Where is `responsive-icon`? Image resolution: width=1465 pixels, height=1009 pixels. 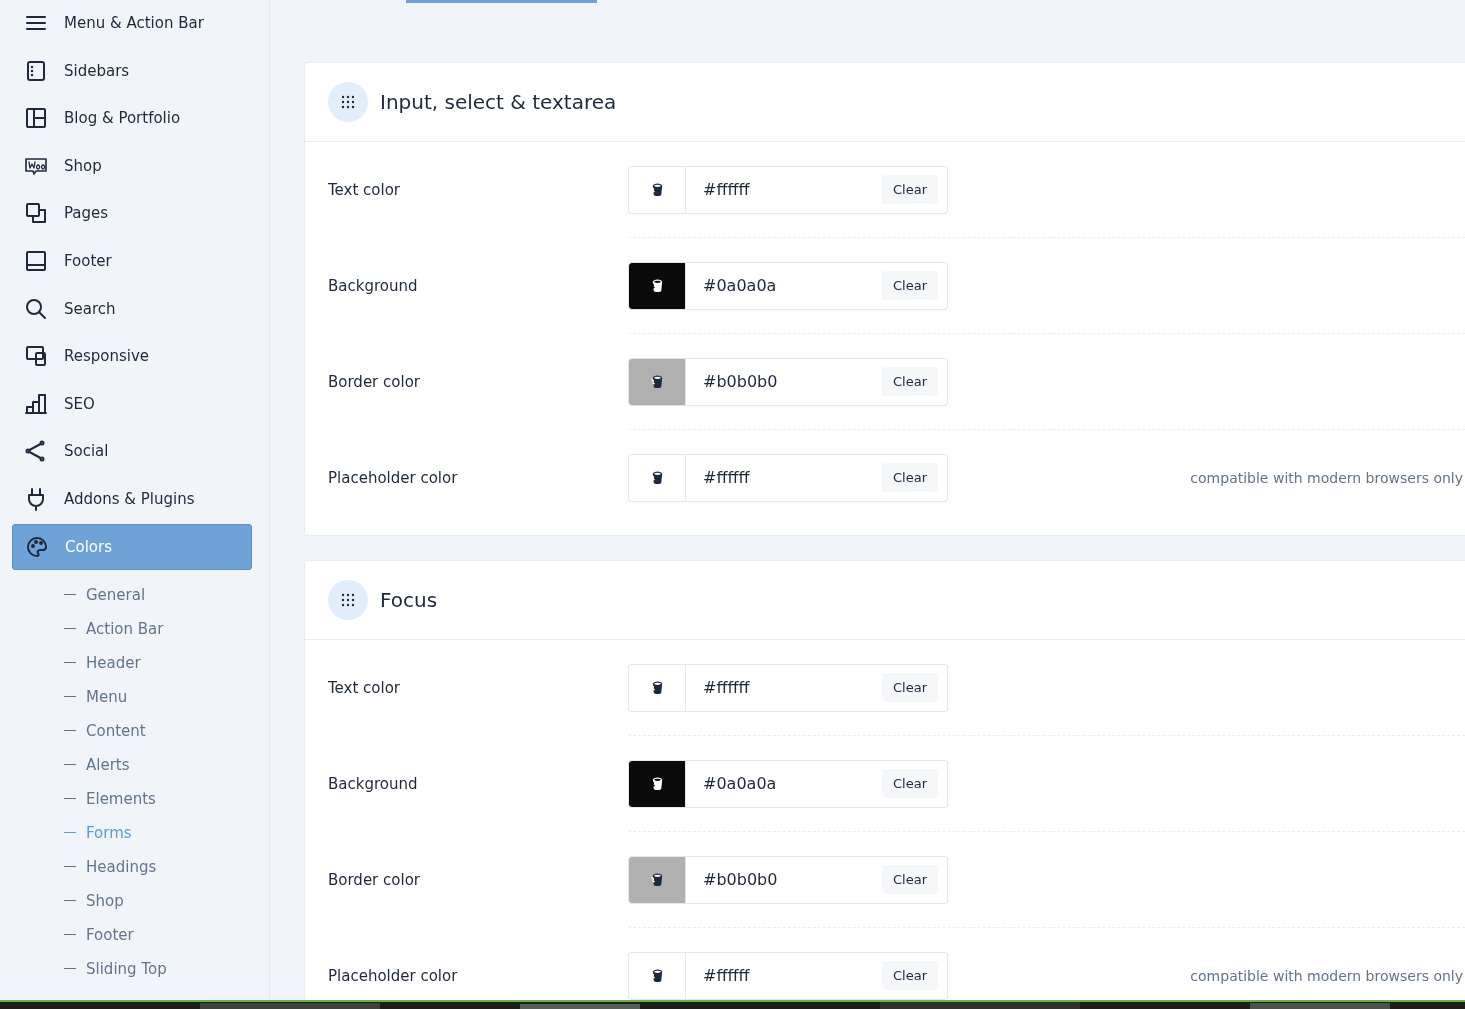 responsive-icon is located at coordinates (36, 356).